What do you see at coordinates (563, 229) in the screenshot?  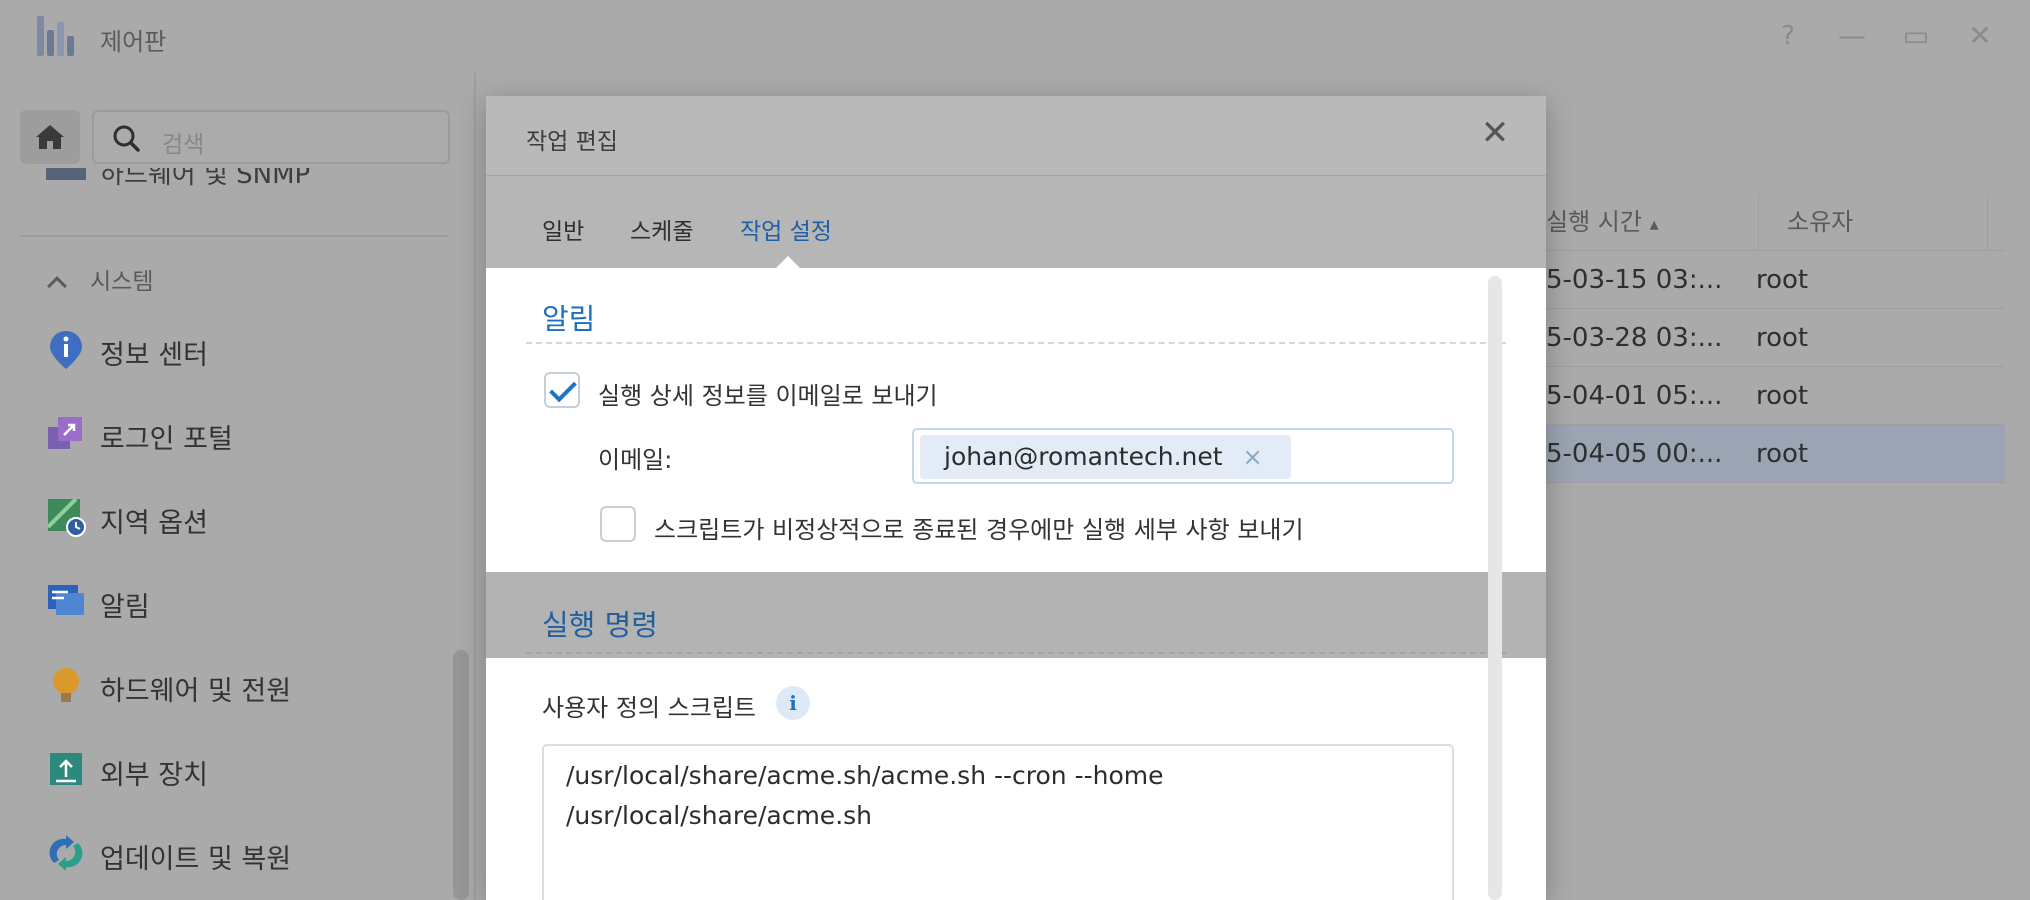 I see `tab-general: 일반` at bounding box center [563, 229].